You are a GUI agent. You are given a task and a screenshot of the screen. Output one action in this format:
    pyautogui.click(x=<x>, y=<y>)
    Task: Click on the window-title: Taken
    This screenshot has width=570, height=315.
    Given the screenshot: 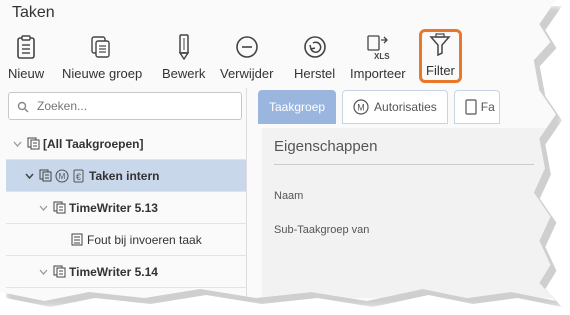 What is the action you would take?
    pyautogui.click(x=33, y=12)
    